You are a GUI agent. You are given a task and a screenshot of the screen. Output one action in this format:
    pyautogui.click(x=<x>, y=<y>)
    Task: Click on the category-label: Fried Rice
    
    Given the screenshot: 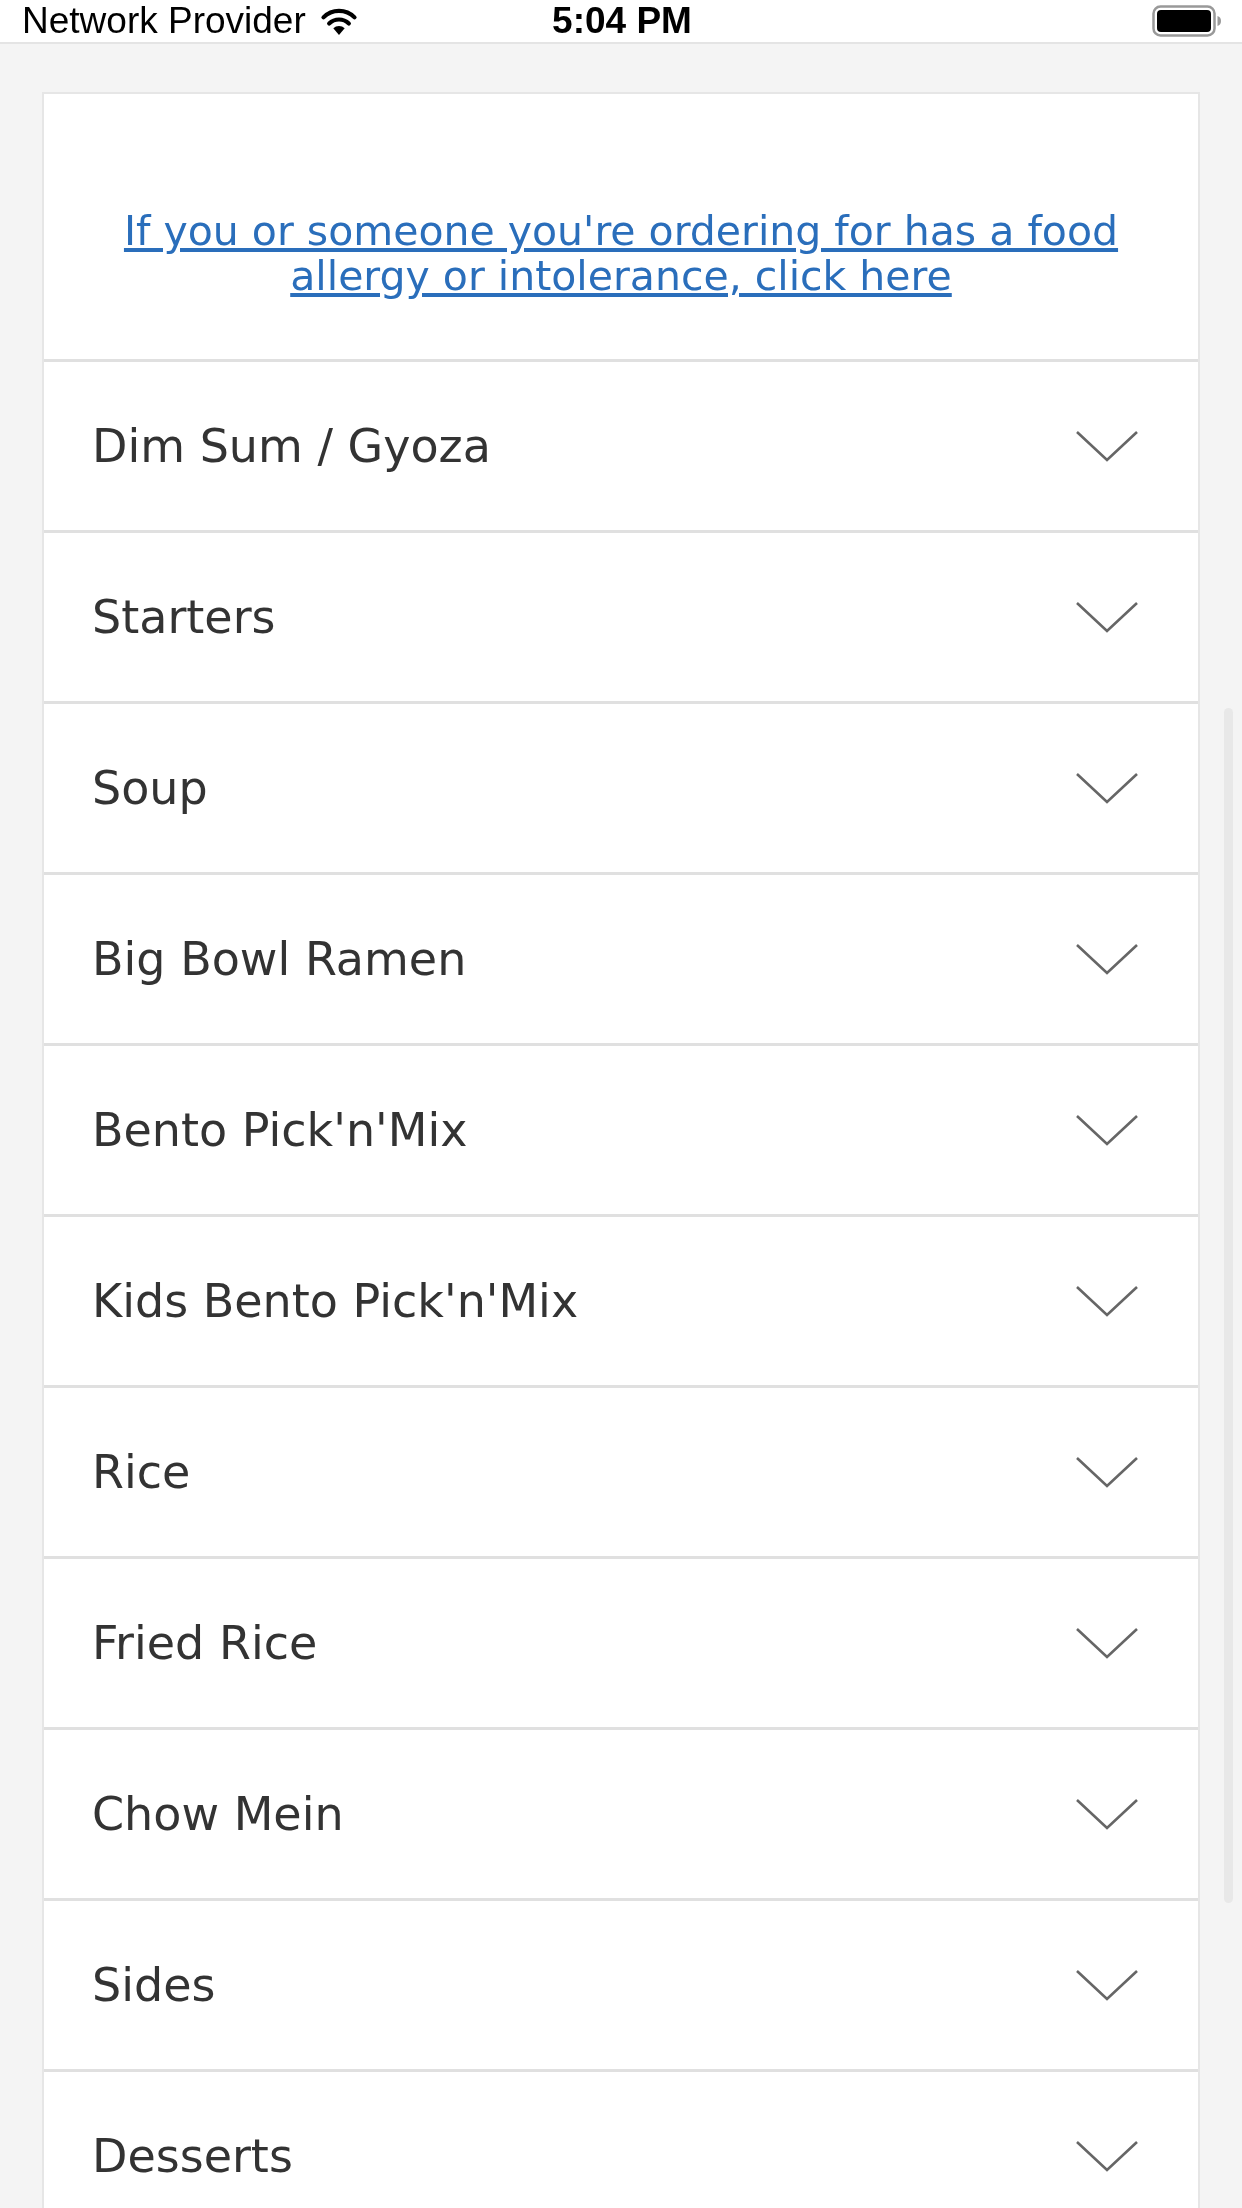 What is the action you would take?
    pyautogui.click(x=205, y=1643)
    